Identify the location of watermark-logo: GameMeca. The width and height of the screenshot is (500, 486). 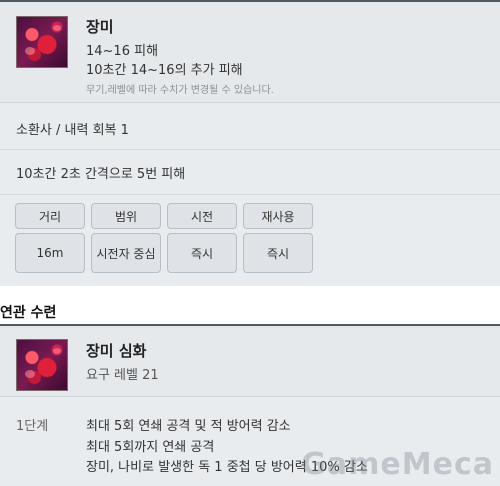
(397, 464).